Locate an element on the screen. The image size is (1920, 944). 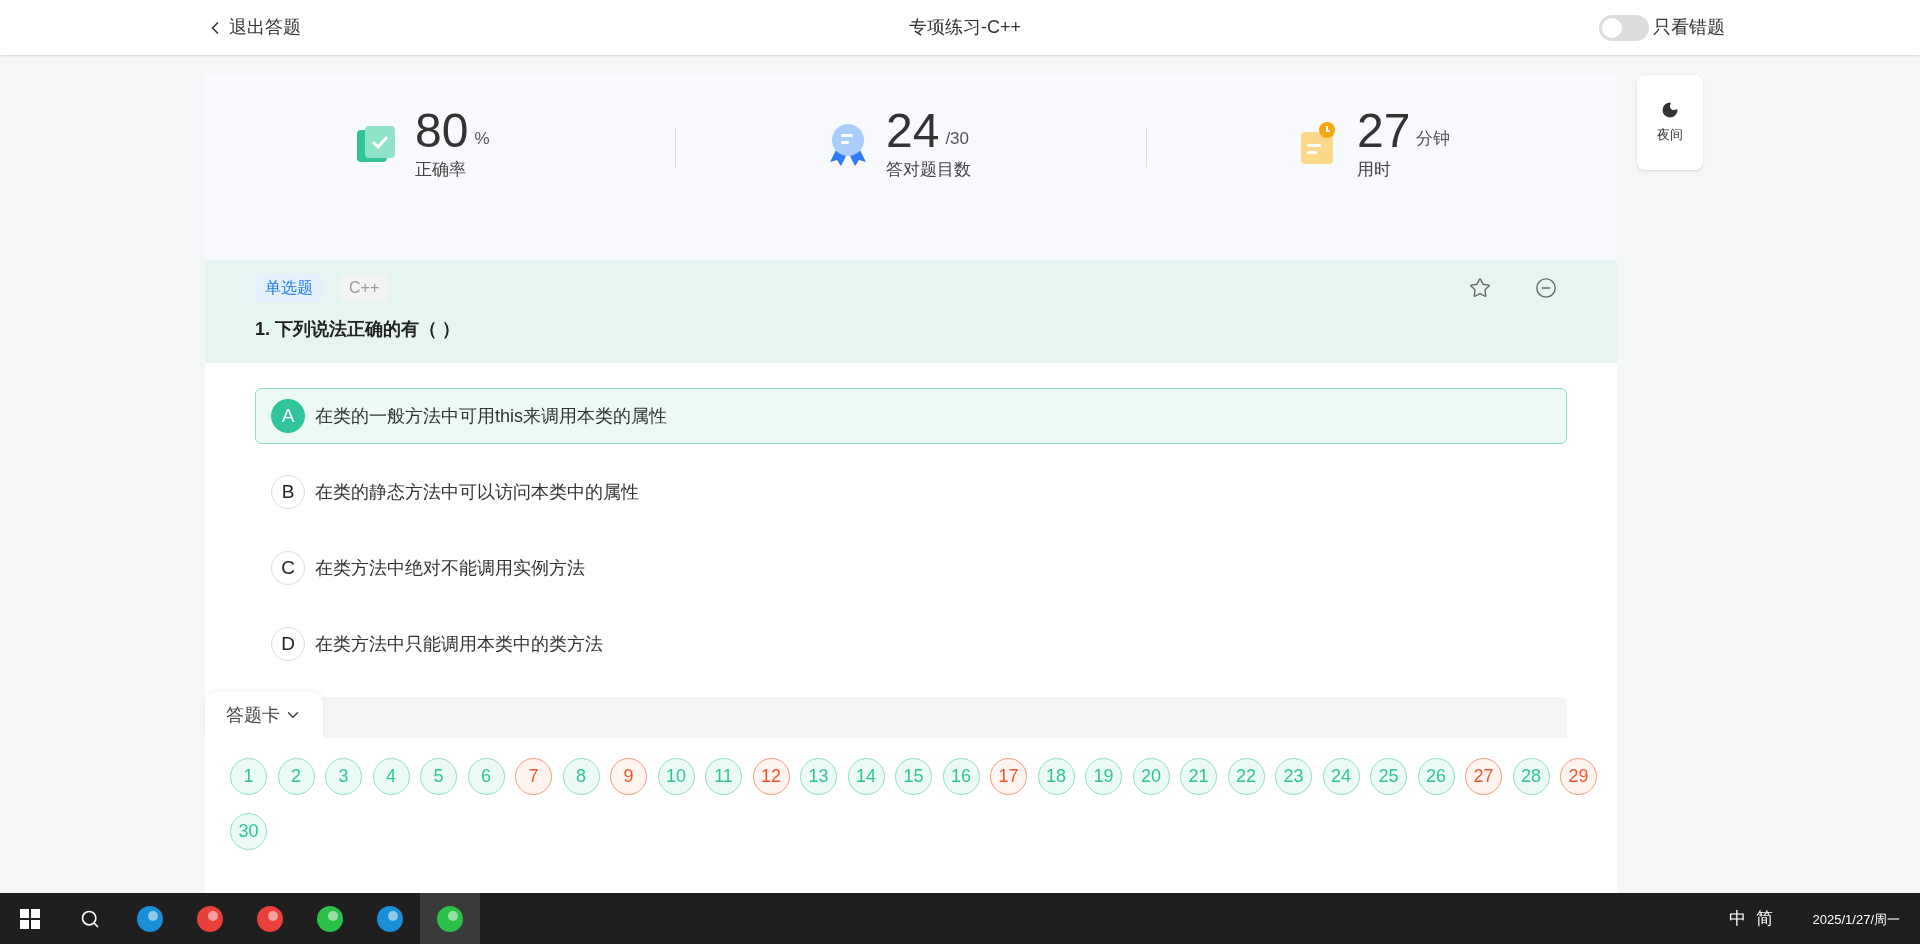
question-number: 21 is located at coordinates (1198, 776).